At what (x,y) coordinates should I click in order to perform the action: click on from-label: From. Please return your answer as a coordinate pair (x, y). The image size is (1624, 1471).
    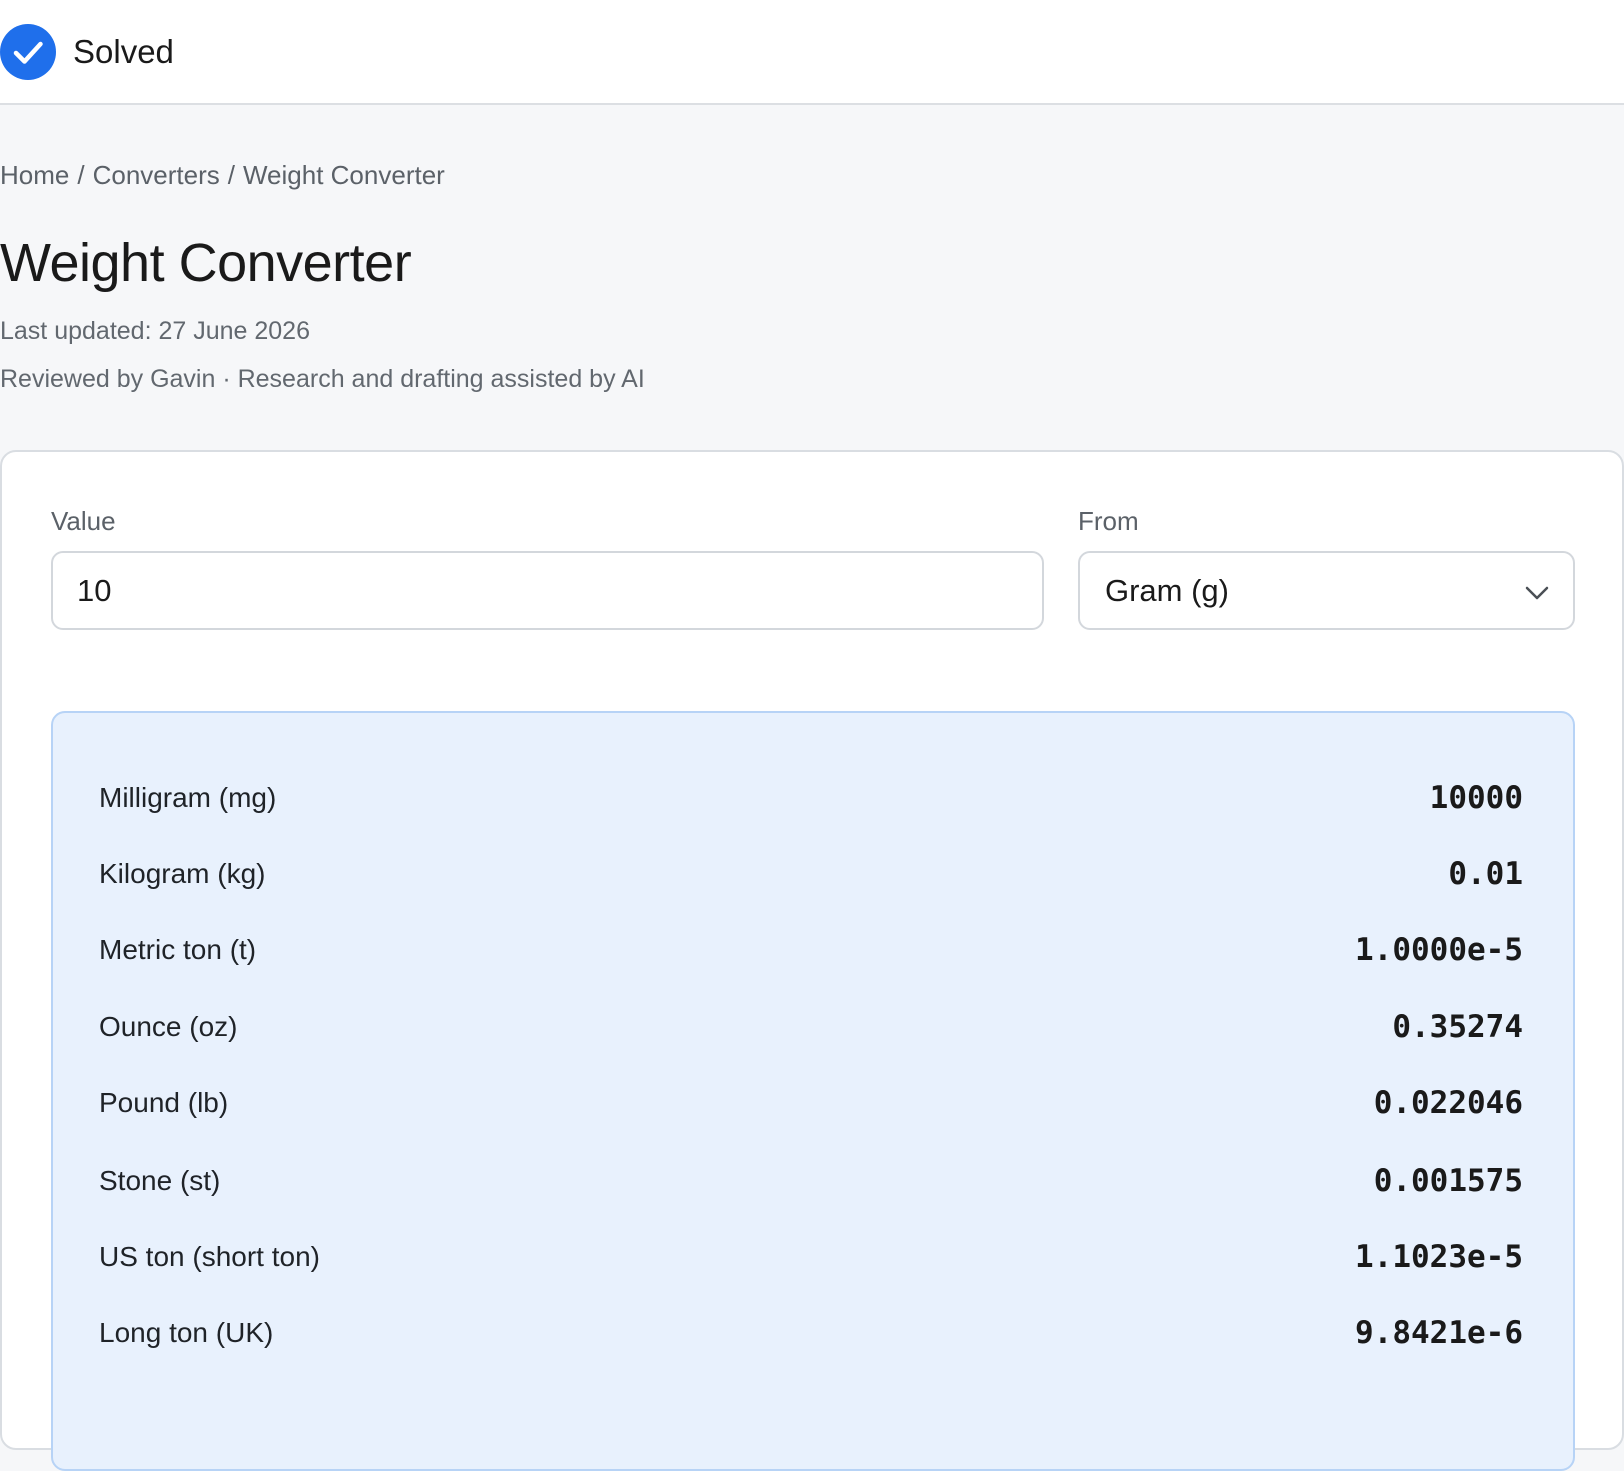
    Looking at the image, I should click on (1108, 521).